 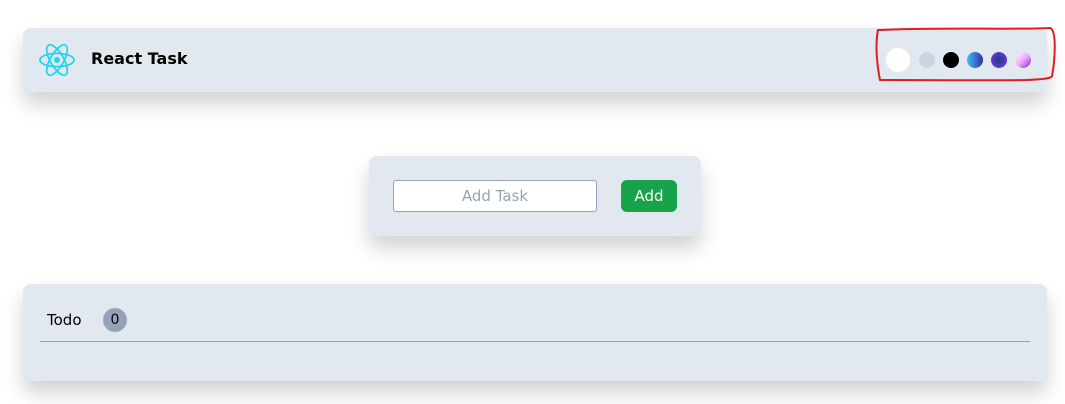 What do you see at coordinates (927, 60) in the screenshot?
I see `theme-light-gray-button` at bounding box center [927, 60].